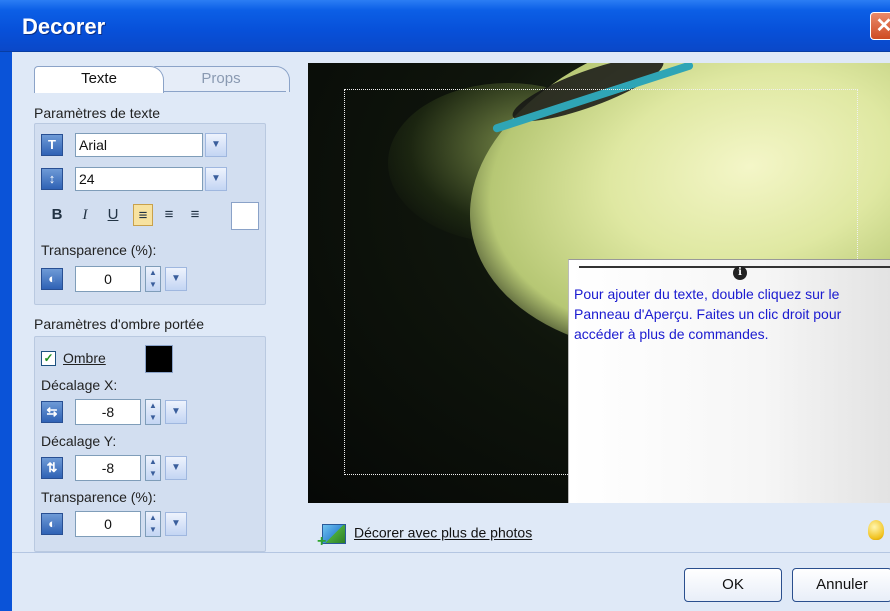 This screenshot has height=611, width=890. I want to click on offset-x-label: Décalage X:, so click(79, 385).